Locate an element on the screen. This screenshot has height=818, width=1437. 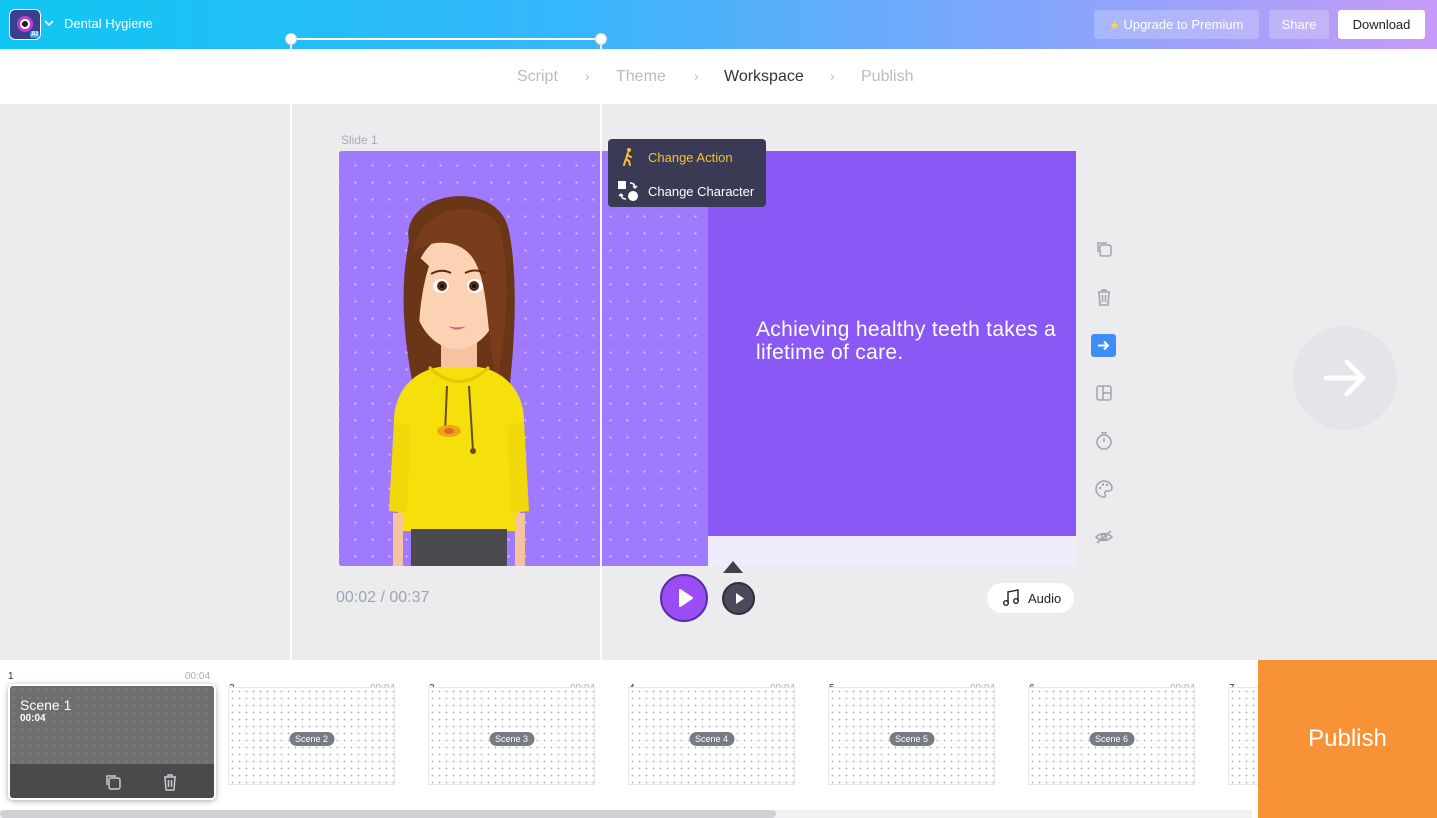
scene-card: Scene 3 is located at coordinates (511, 736).